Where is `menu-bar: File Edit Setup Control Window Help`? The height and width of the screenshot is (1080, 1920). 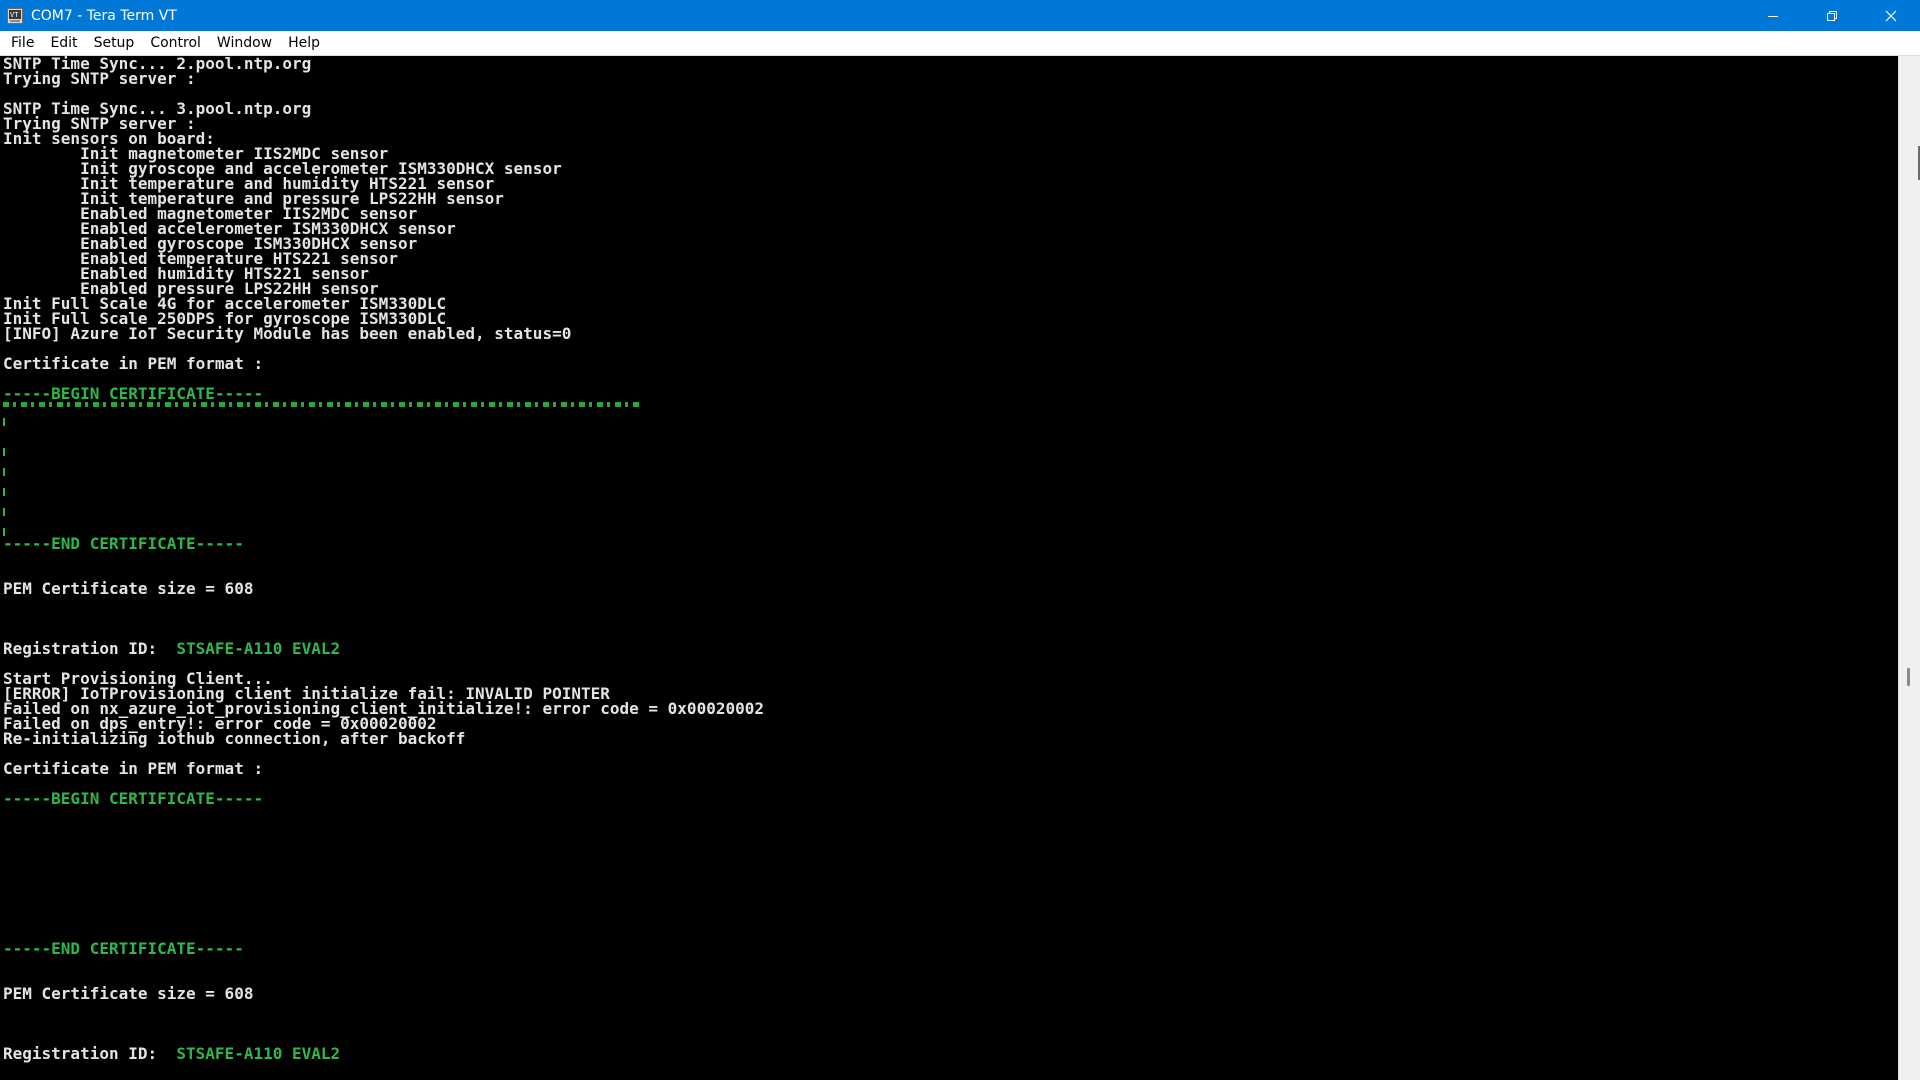
menu-bar: File Edit Setup Control Window Help is located at coordinates (960, 43).